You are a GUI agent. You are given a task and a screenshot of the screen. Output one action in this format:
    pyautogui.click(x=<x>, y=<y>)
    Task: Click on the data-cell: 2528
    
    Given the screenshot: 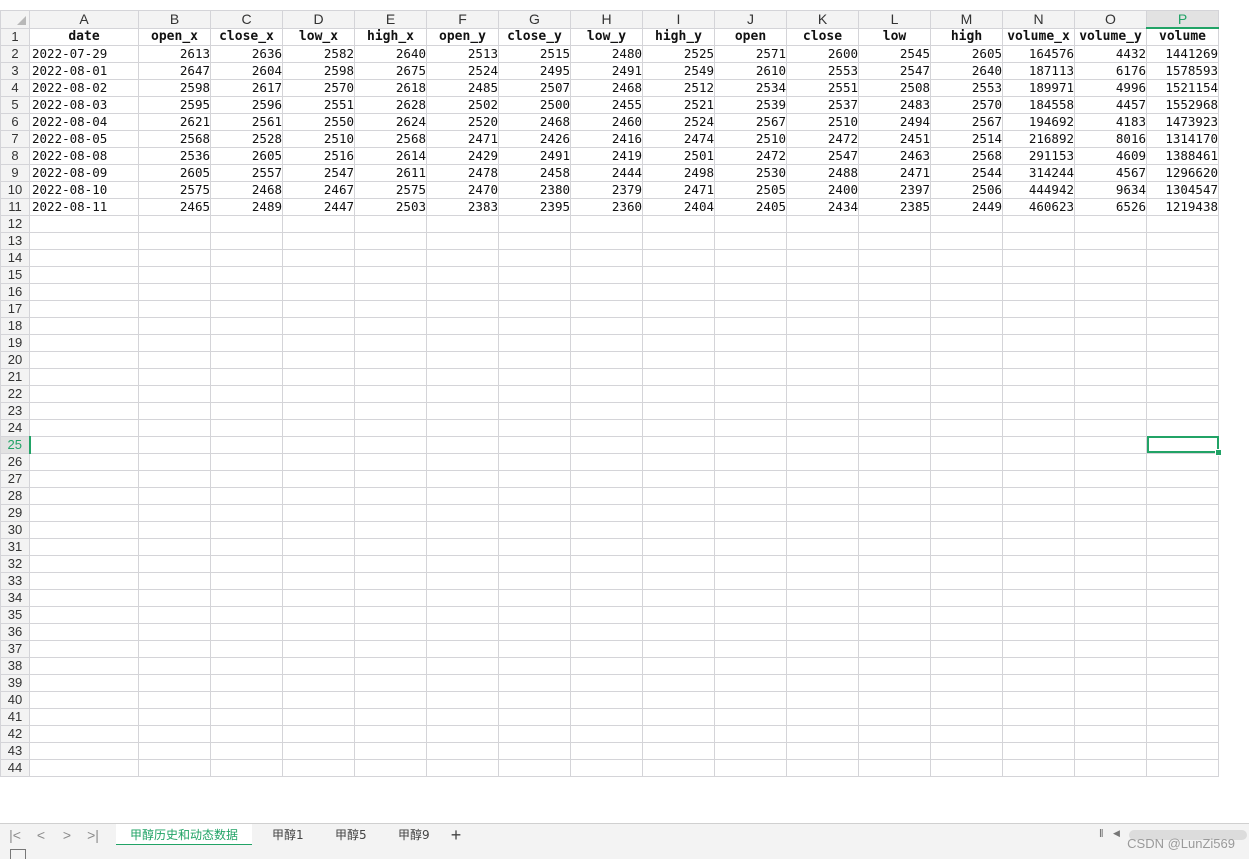 What is the action you would take?
    pyautogui.click(x=246, y=138)
    